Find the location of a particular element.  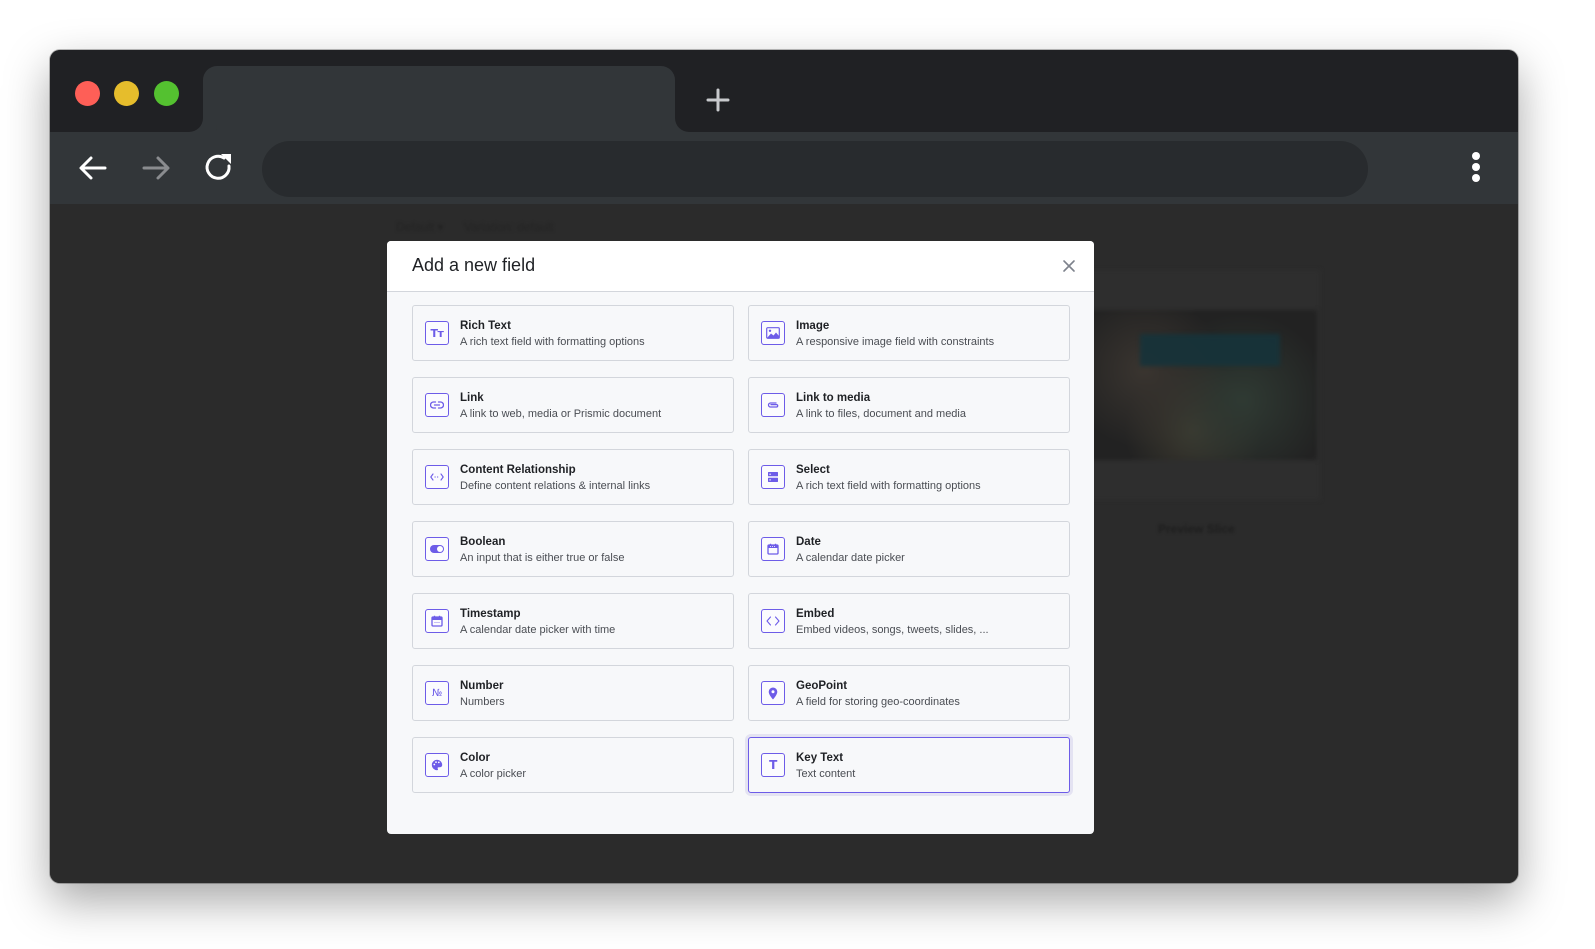

field-card-number: № Number Numbers is located at coordinates (573, 693).